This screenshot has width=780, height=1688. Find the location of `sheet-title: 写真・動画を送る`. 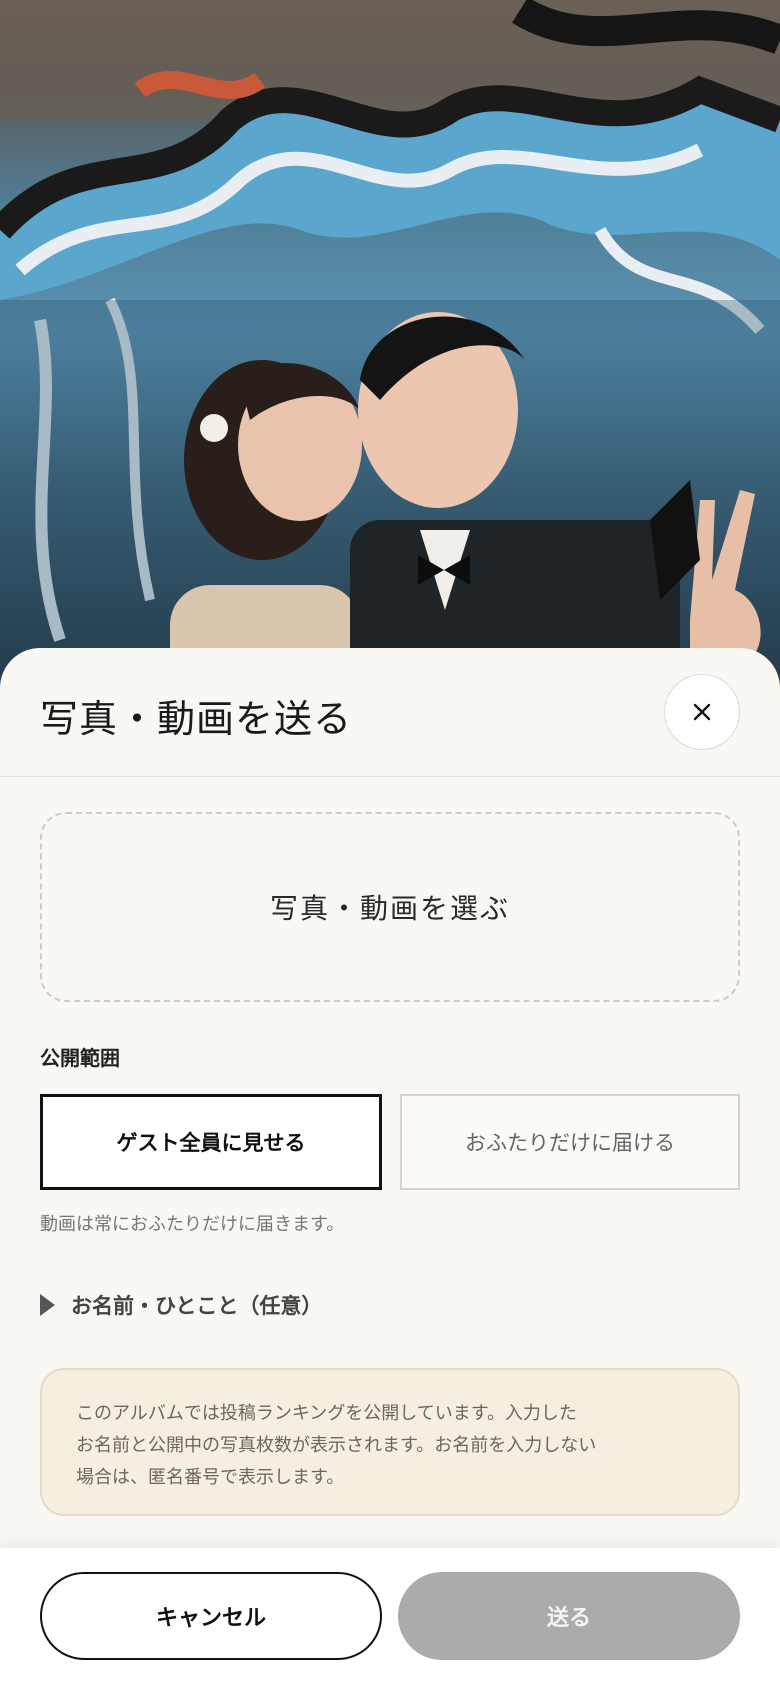

sheet-title: 写真・動画を送る is located at coordinates (196, 719).